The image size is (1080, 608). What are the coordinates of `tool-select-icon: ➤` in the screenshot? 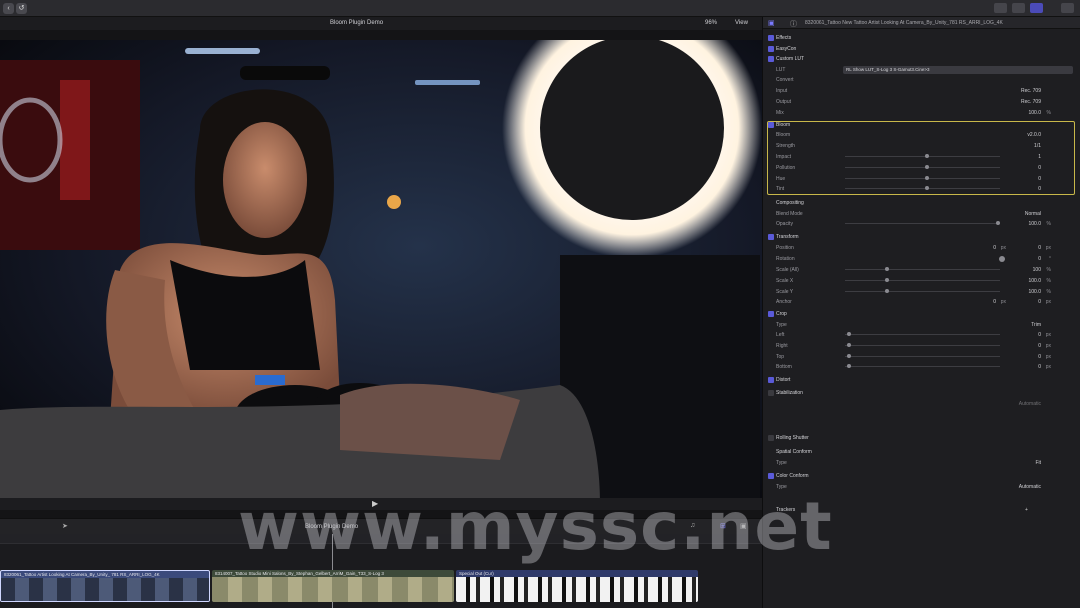 It's located at (65, 526).